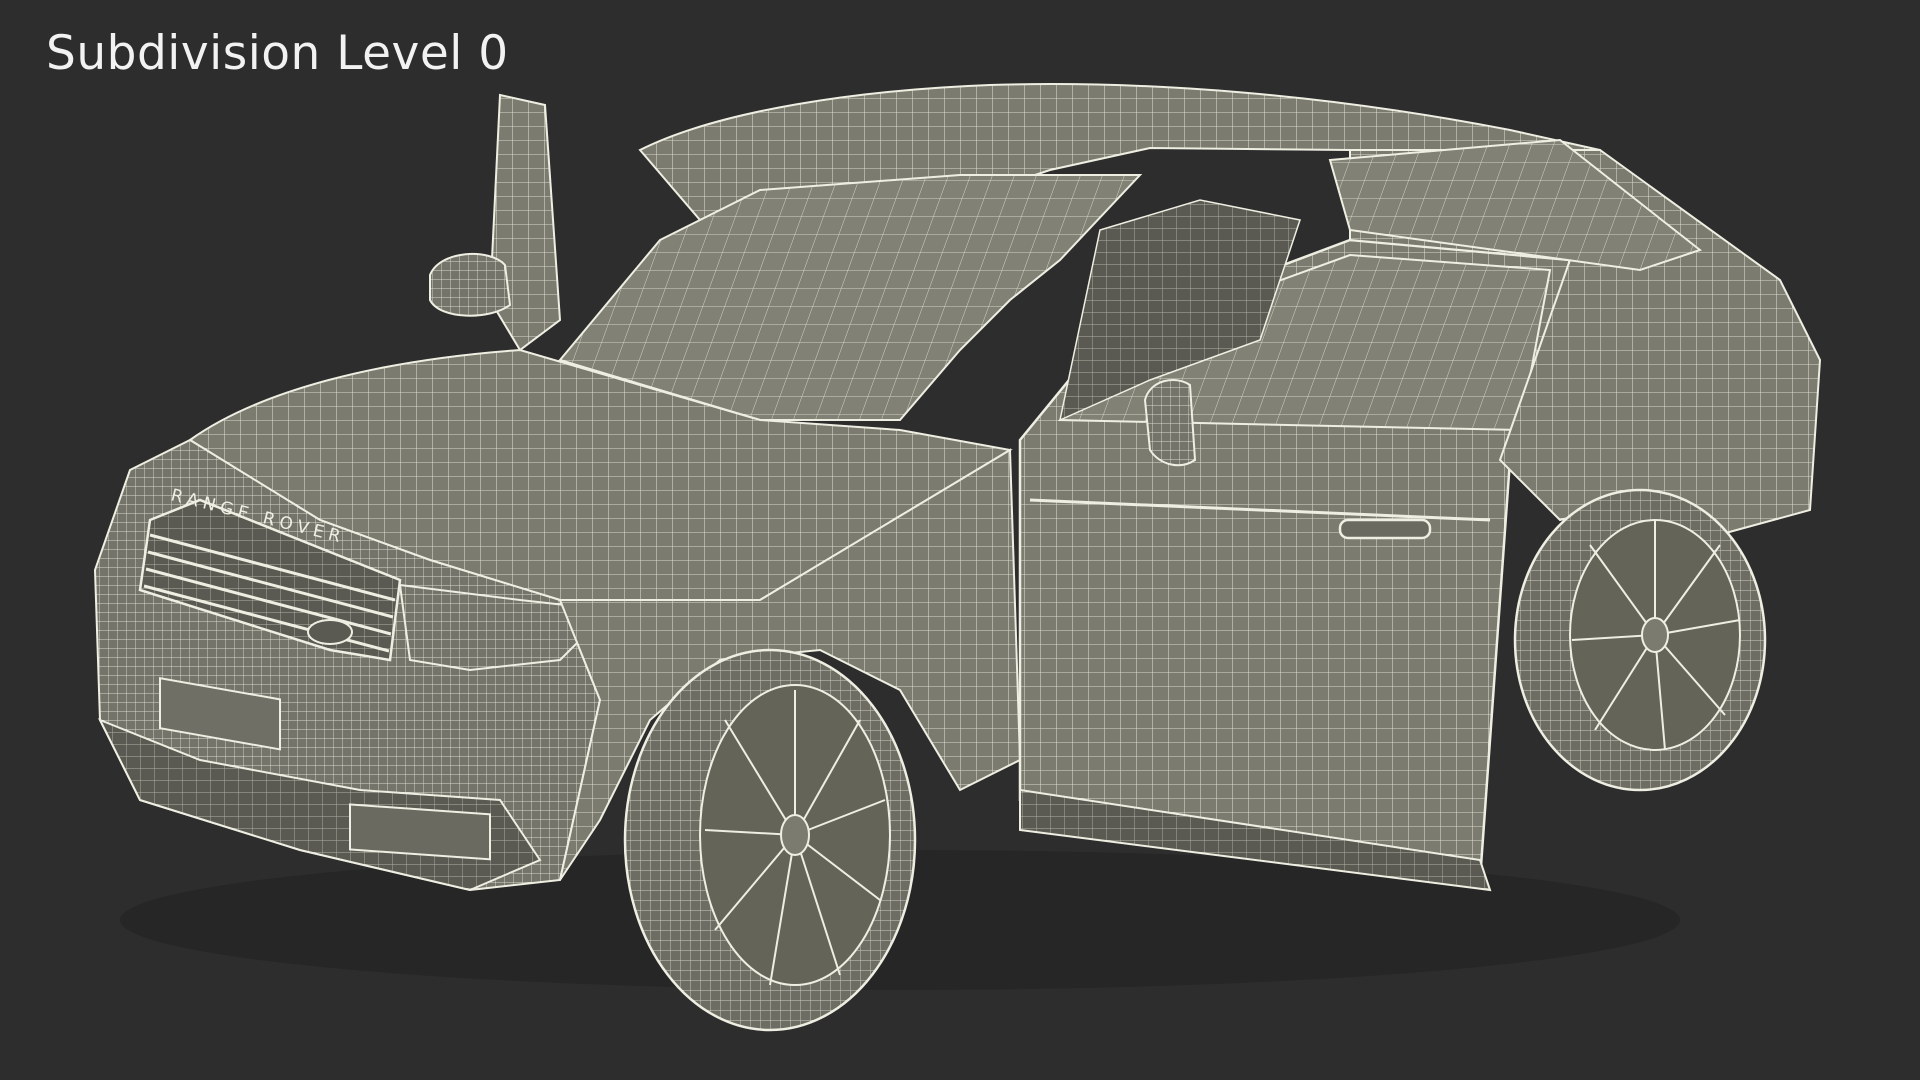 This screenshot has width=1920, height=1080. What do you see at coordinates (850, 297) in the screenshot?
I see `car-windshield` at bounding box center [850, 297].